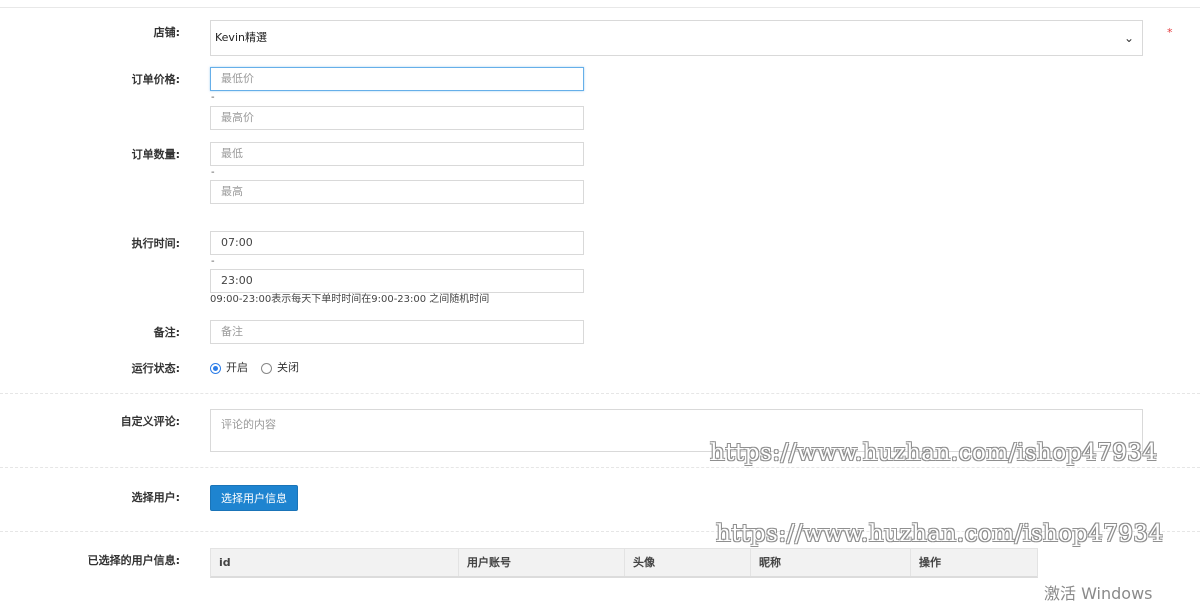  I want to click on required-mark: *, so click(1170, 32).